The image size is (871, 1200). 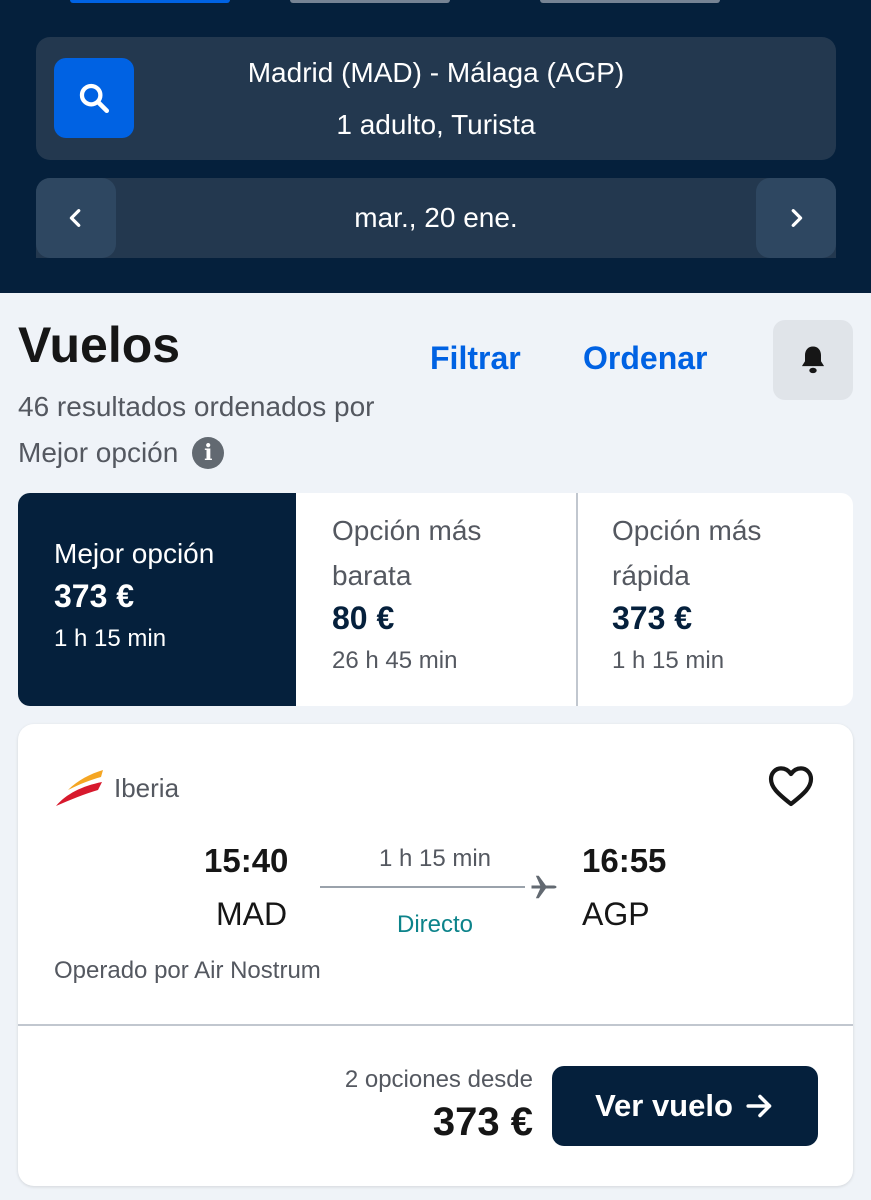 I want to click on route-line, so click(x=422, y=887).